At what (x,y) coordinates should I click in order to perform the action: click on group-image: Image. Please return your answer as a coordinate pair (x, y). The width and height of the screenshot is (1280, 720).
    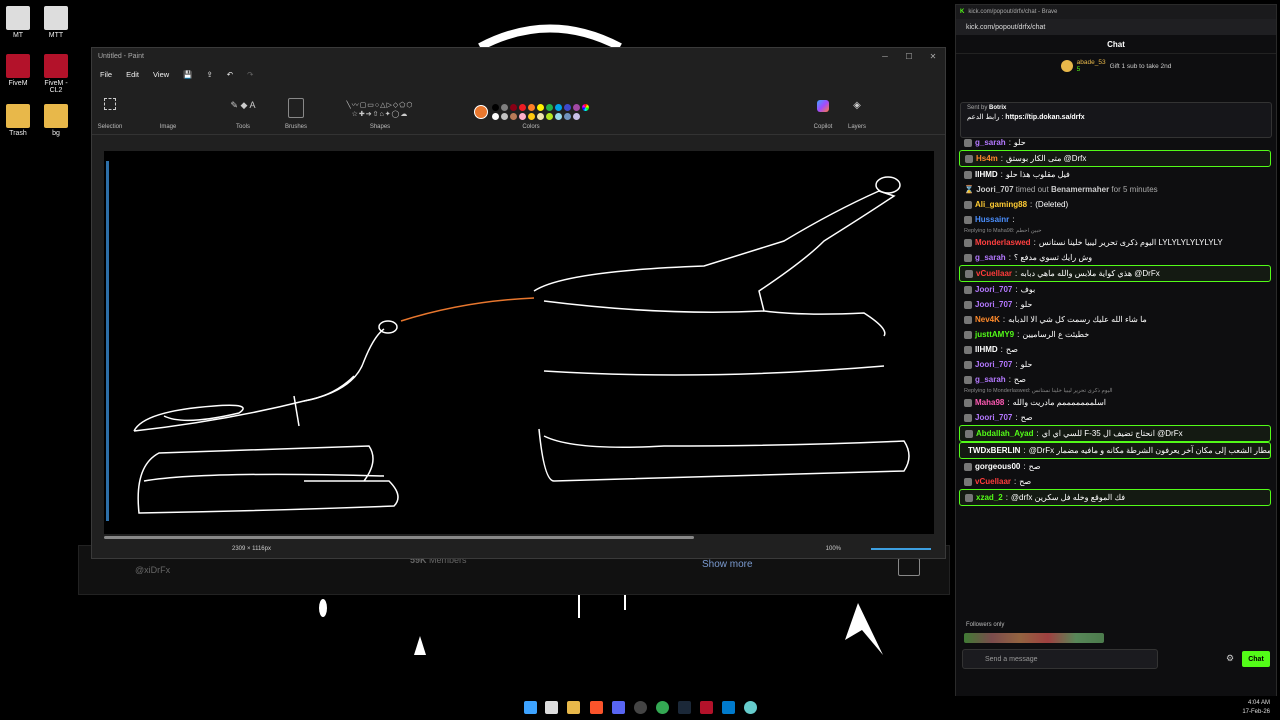
    Looking at the image, I should click on (168, 117).